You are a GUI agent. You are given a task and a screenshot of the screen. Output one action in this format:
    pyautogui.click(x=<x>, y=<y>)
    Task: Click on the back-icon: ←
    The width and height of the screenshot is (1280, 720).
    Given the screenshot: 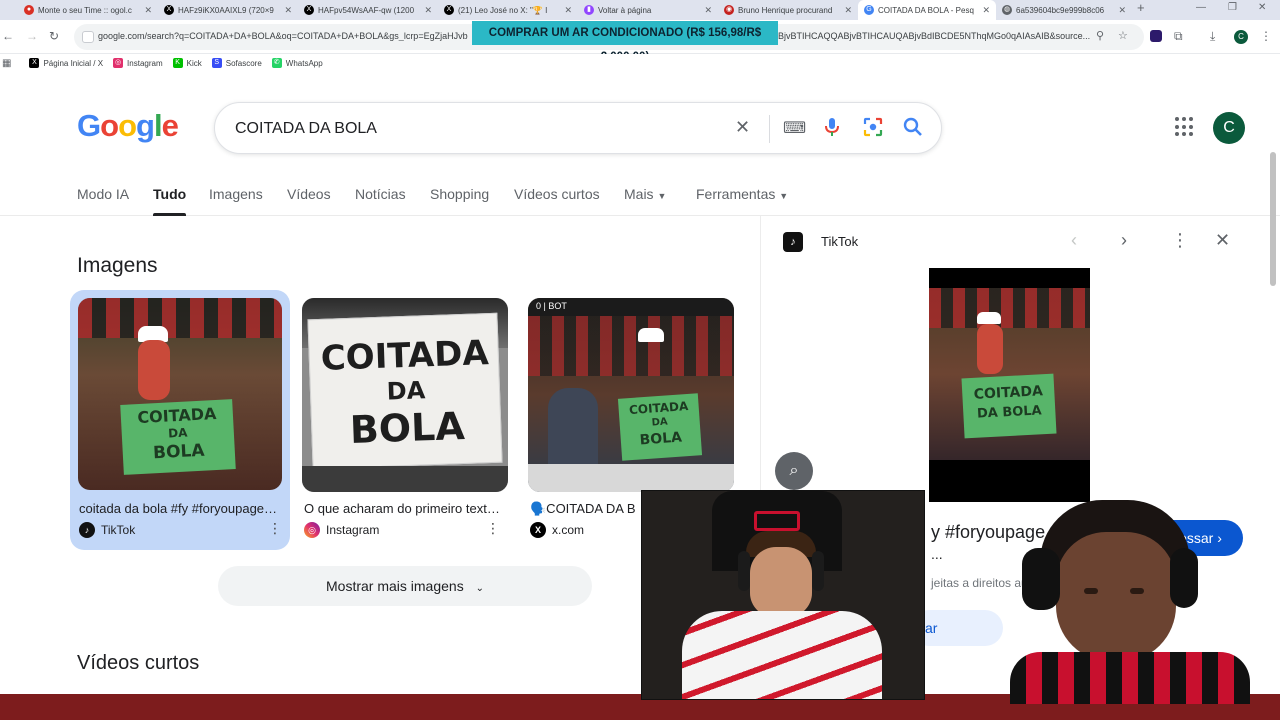 What is the action you would take?
    pyautogui.click(x=8, y=36)
    